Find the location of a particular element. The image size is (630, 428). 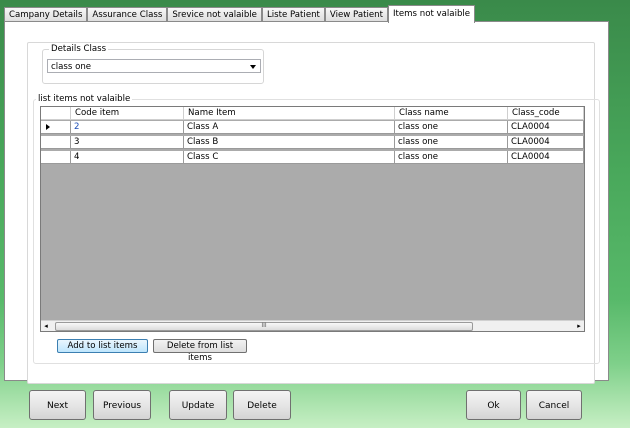

delete-button: Delete is located at coordinates (262, 405).